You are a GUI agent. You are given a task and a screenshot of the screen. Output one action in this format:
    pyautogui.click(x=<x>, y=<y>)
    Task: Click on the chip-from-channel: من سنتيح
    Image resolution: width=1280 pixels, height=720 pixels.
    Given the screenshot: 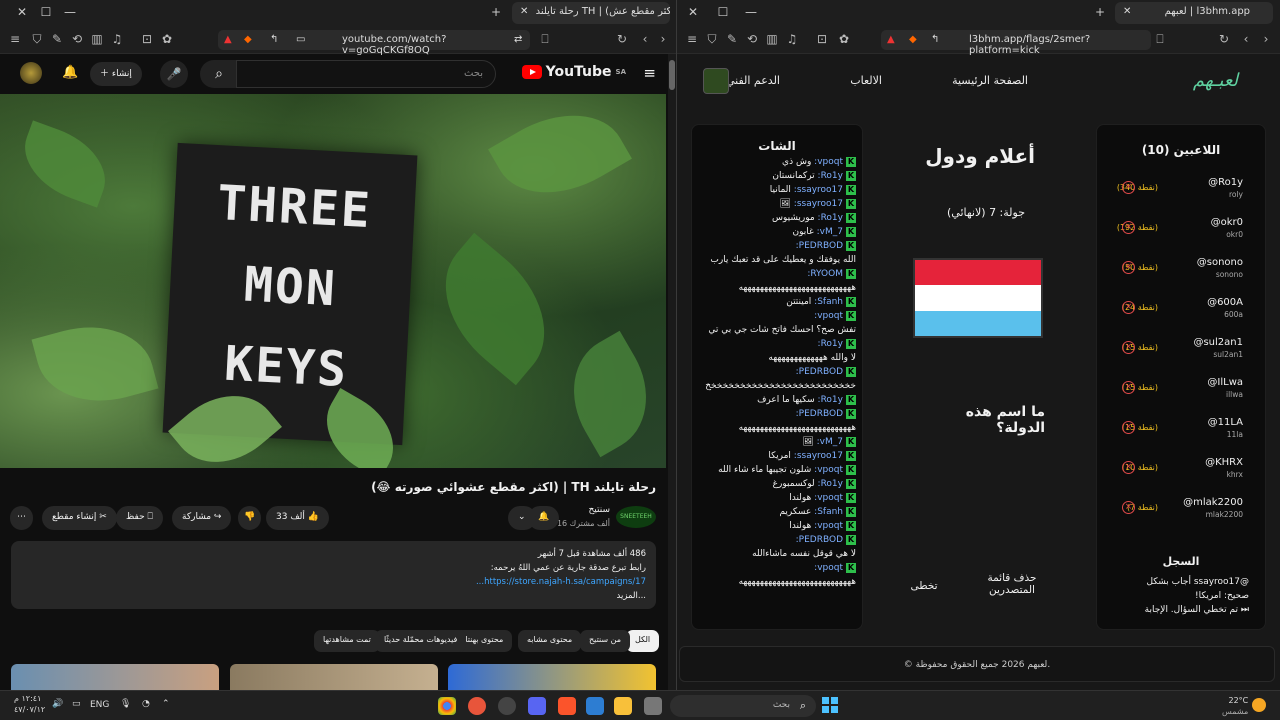 What is the action you would take?
    pyautogui.click(x=605, y=641)
    